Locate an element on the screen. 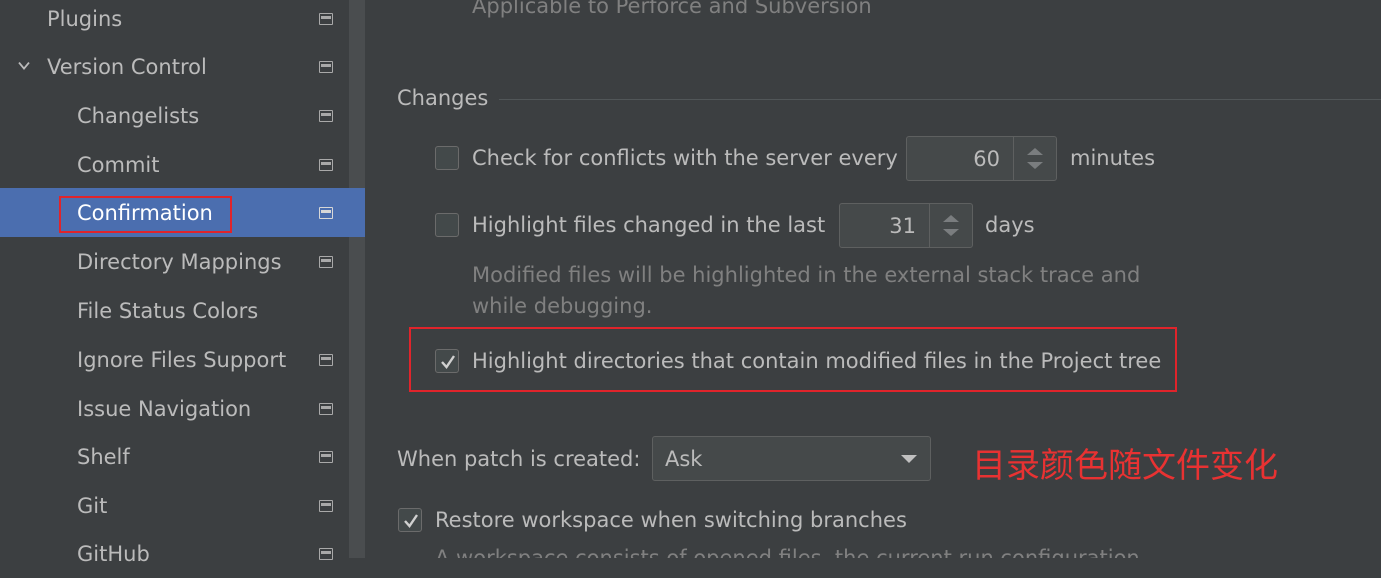 This screenshot has height=578, width=1381. tree-item-label: Version Control is located at coordinates (127, 66).